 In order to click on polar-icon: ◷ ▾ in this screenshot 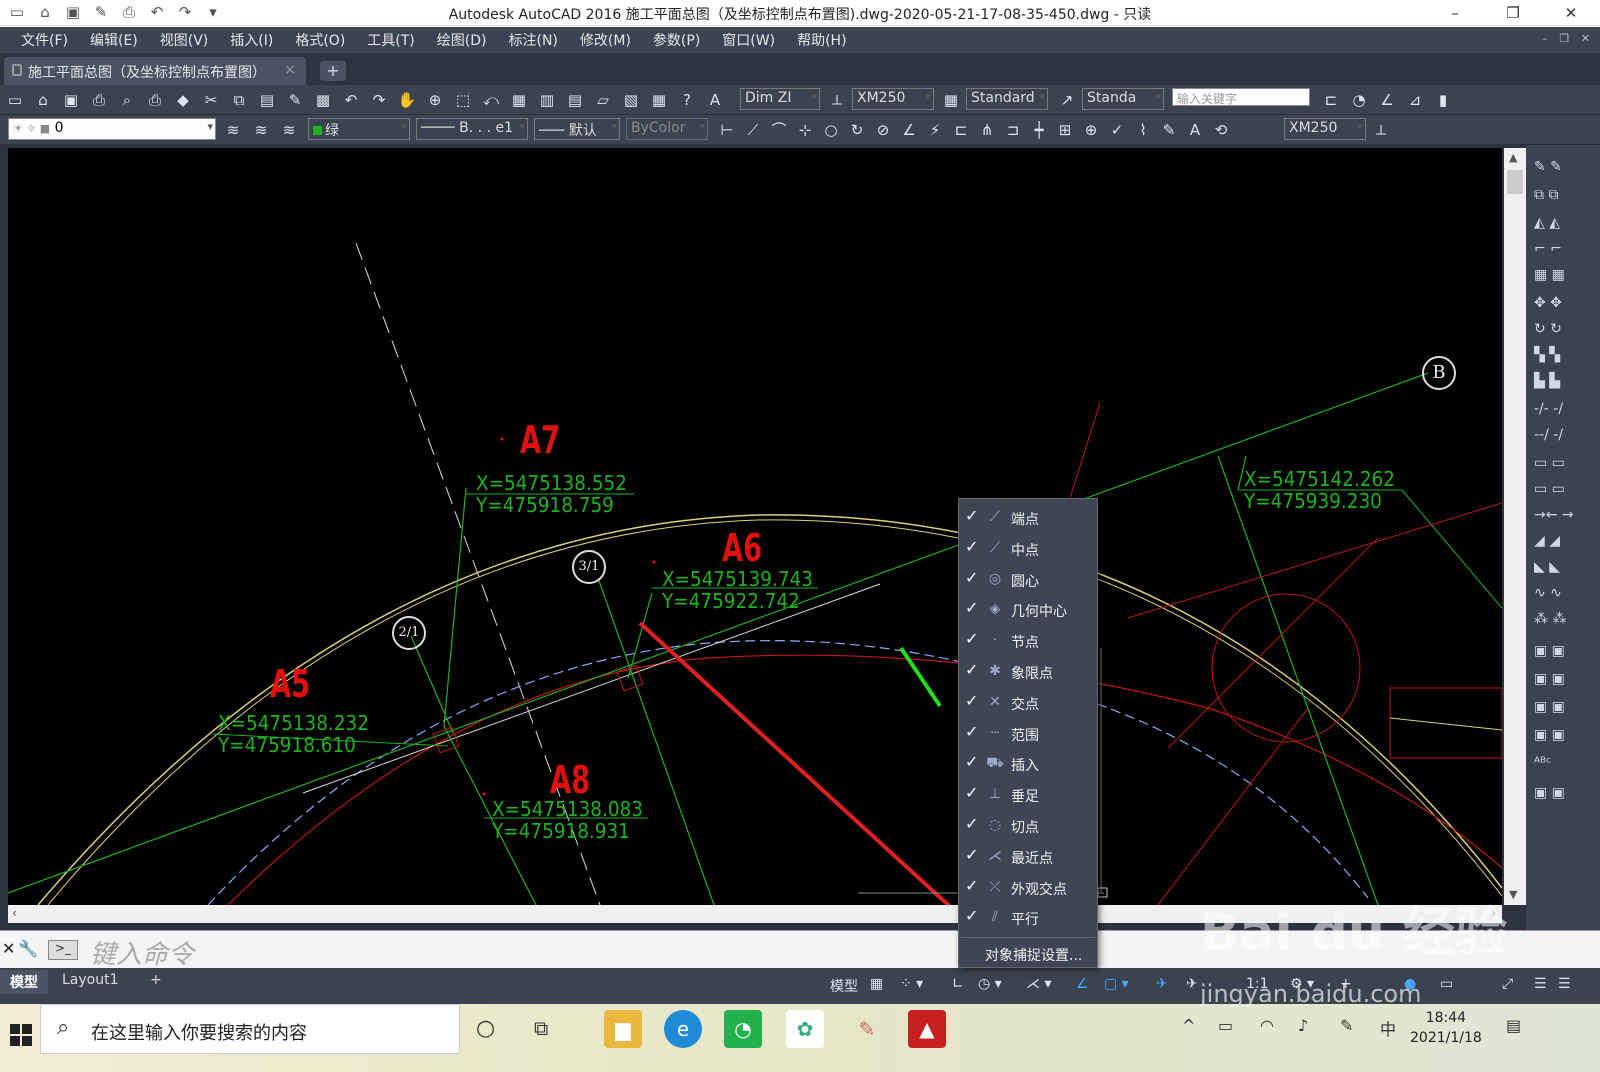, I will do `click(990, 984)`.